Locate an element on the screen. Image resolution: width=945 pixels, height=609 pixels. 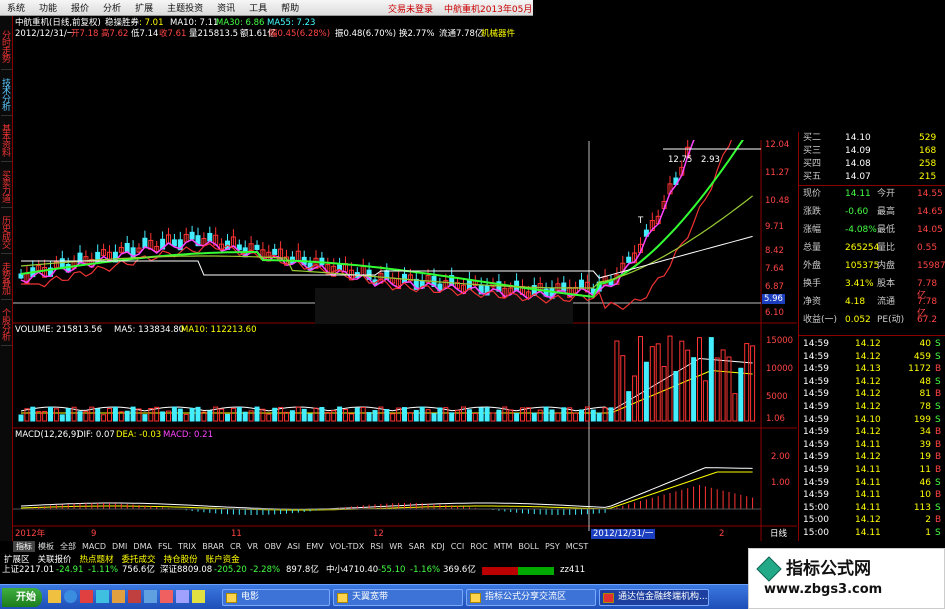
sh-index: 上证2217.01 is located at coordinates (28, 570).